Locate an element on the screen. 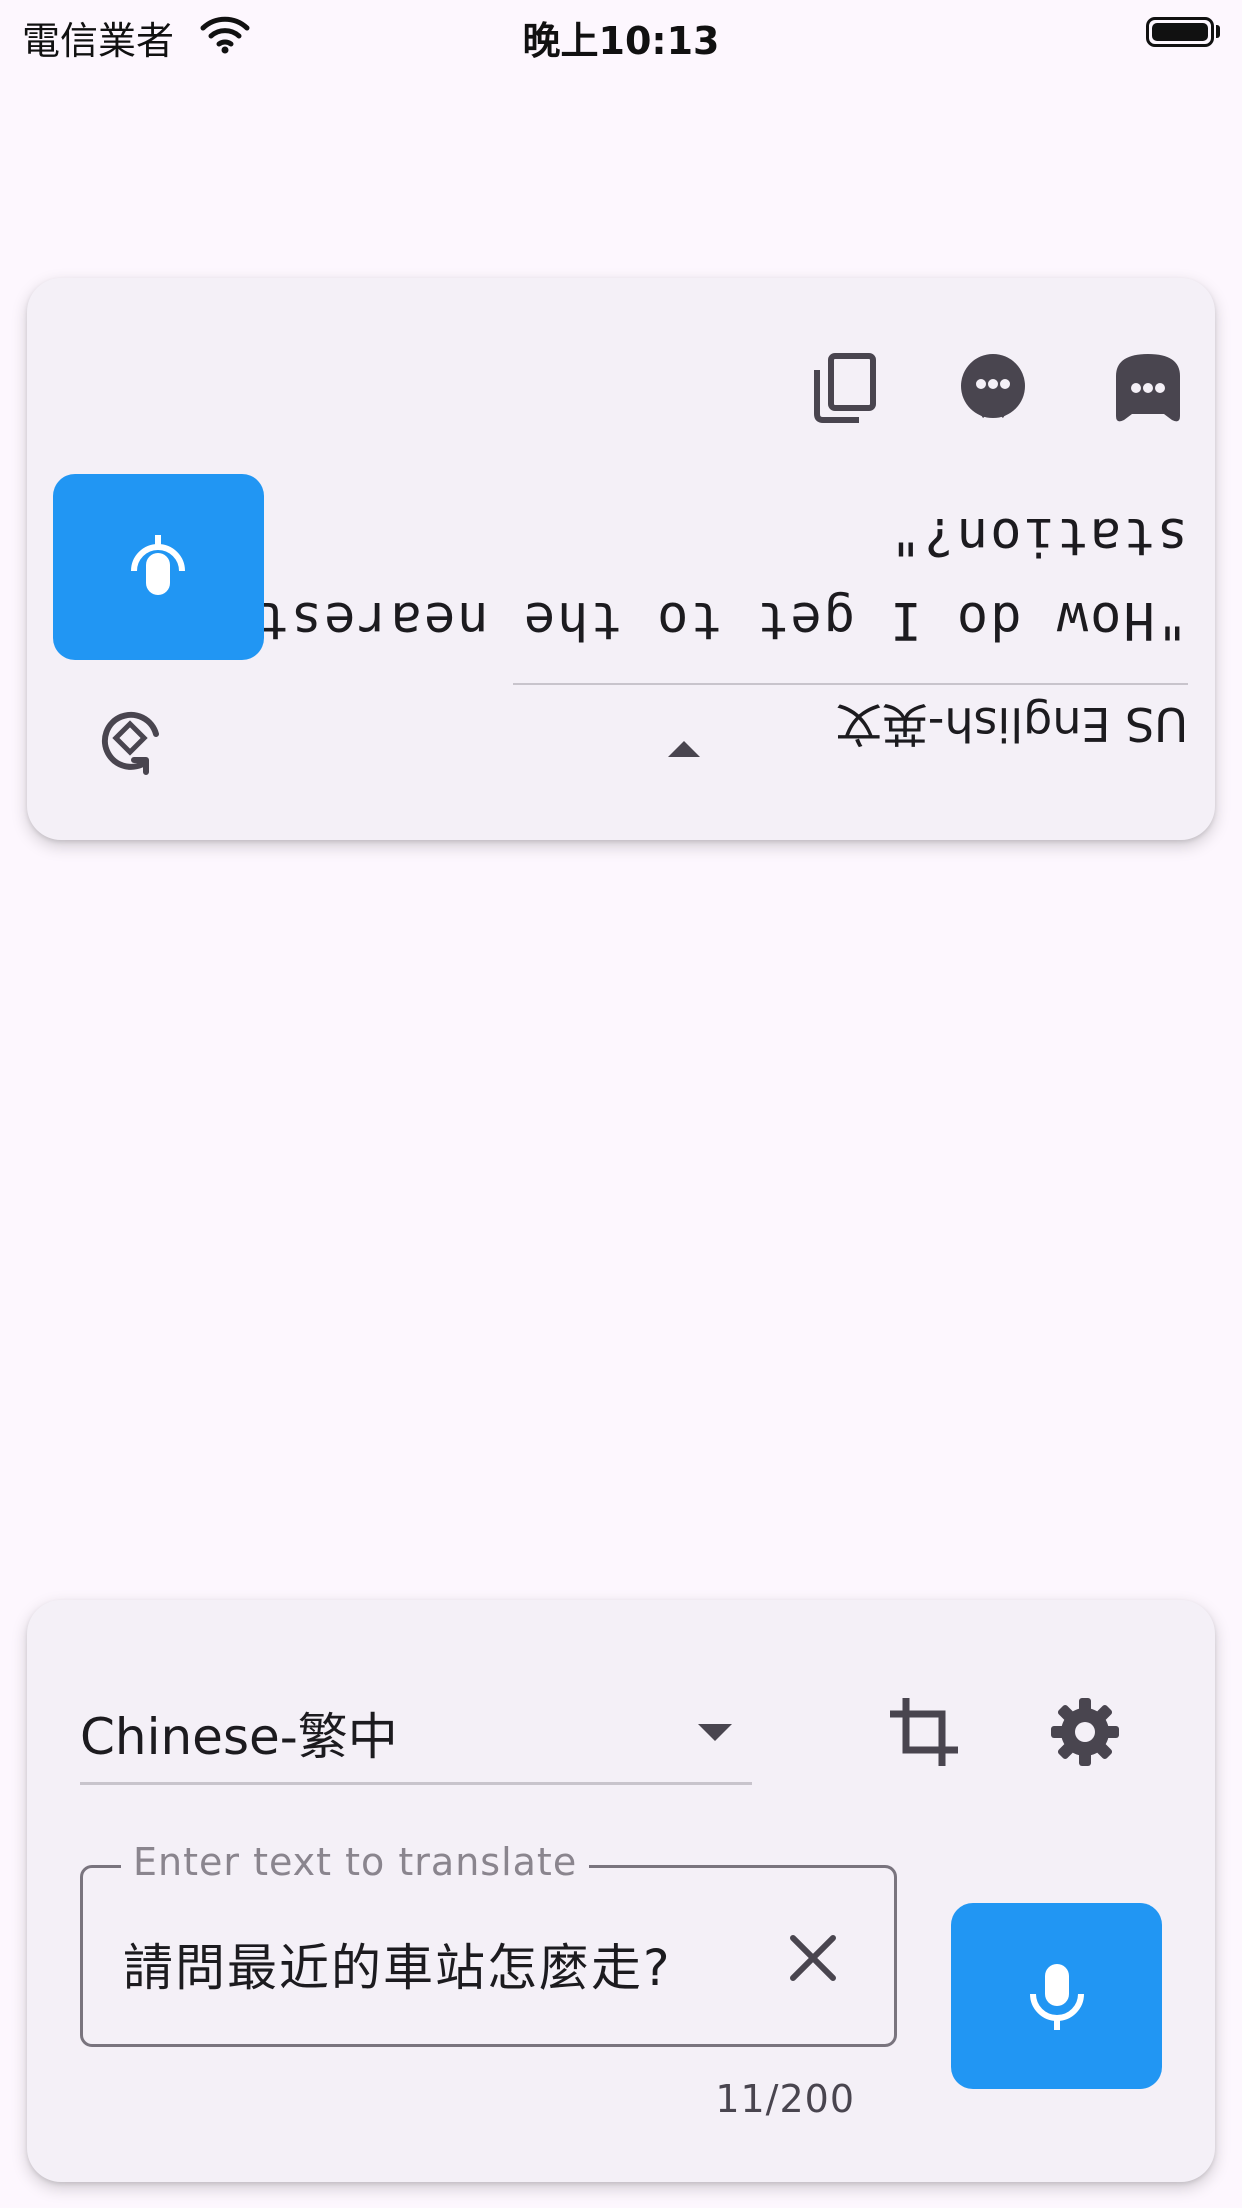 The height and width of the screenshot is (2208, 1242). speak-button is located at coordinates (158, 567).